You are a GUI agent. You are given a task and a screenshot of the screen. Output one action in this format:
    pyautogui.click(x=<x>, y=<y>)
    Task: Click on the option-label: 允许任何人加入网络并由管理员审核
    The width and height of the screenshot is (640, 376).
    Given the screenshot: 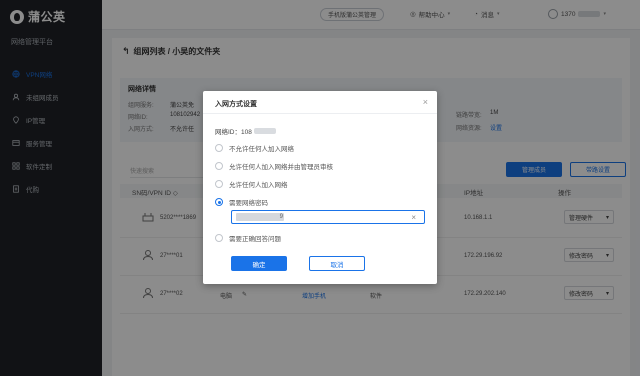 What is the action you would take?
    pyautogui.click(x=281, y=167)
    